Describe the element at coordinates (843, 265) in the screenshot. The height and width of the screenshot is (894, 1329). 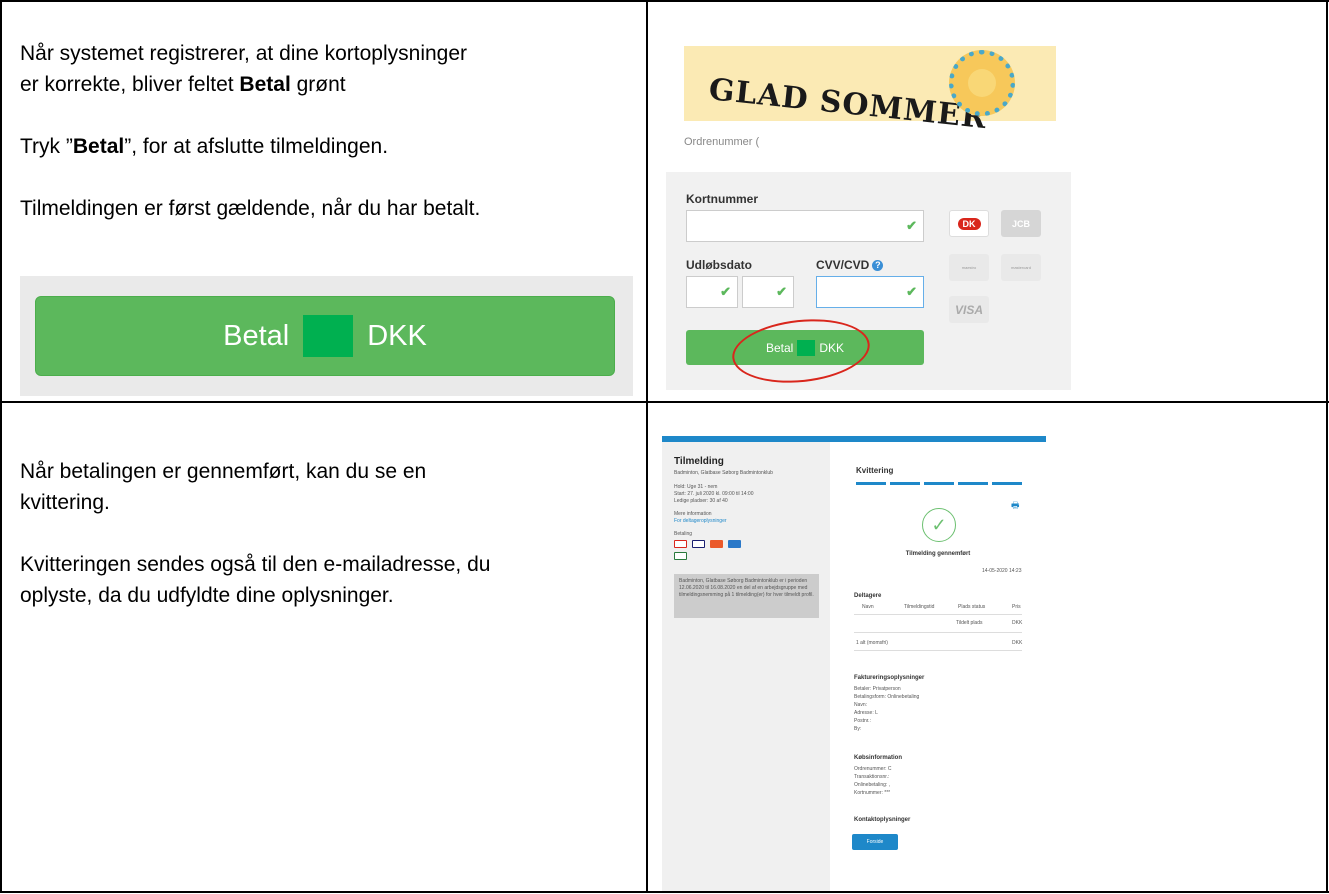
I see `cvv-label-text: CVV/CVD` at that location.